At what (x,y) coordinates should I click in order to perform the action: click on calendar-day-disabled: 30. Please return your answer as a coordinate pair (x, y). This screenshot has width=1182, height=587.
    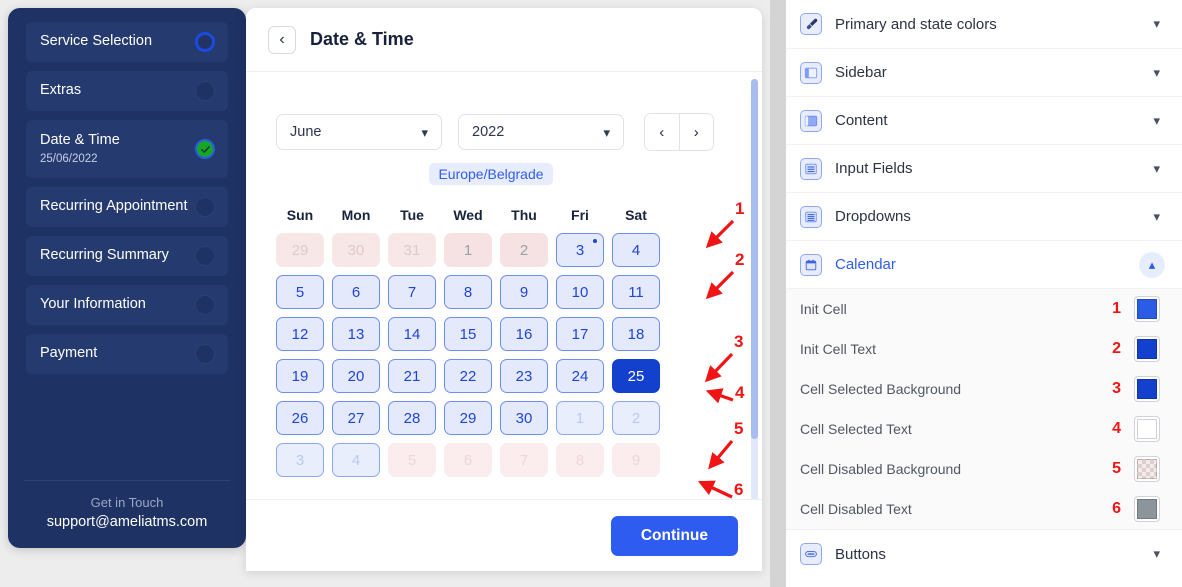
    Looking at the image, I should click on (356, 250).